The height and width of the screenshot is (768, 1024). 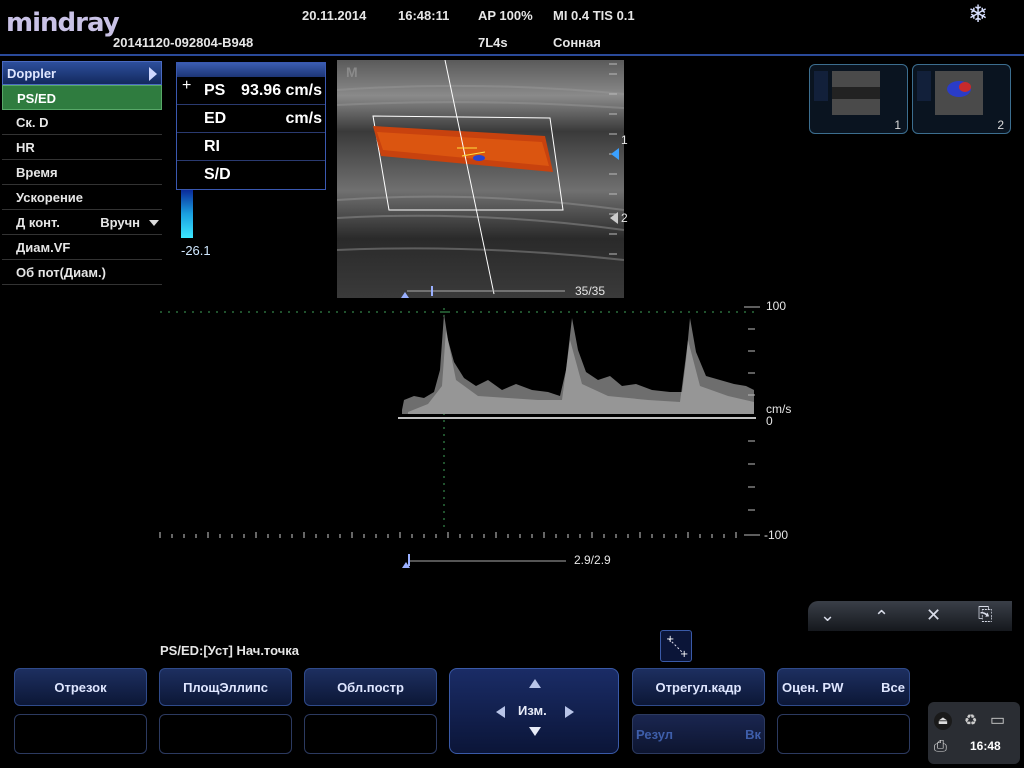 I want to click on mindray-logo: mindray, so click(x=63, y=23).